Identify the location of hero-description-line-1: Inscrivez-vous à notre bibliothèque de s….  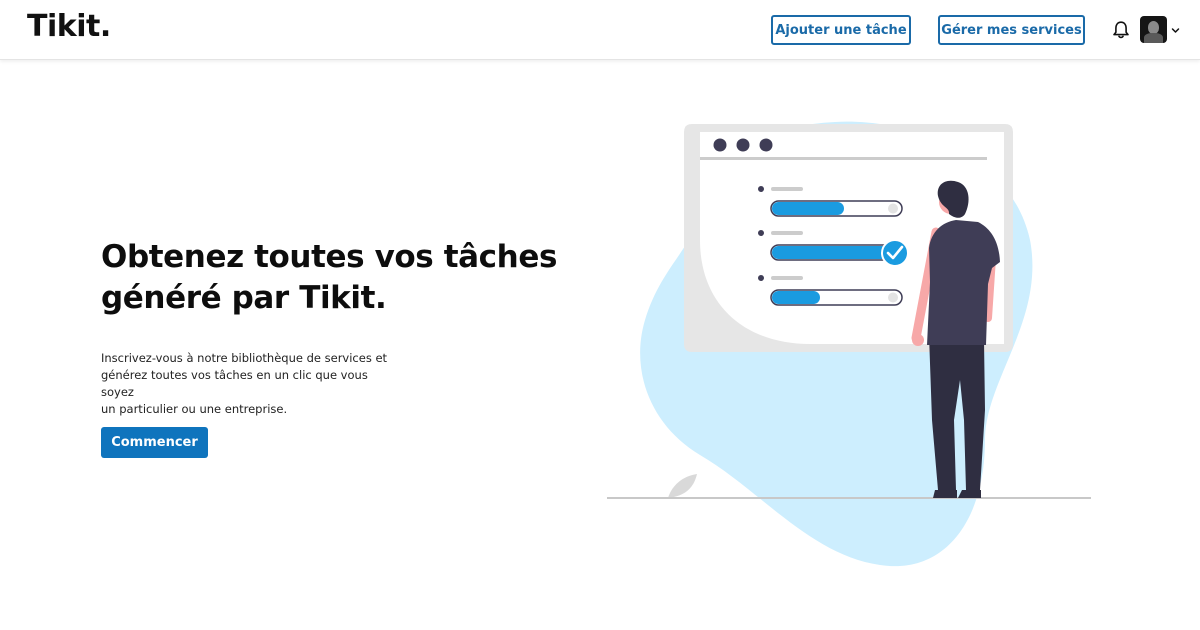
(244, 358).